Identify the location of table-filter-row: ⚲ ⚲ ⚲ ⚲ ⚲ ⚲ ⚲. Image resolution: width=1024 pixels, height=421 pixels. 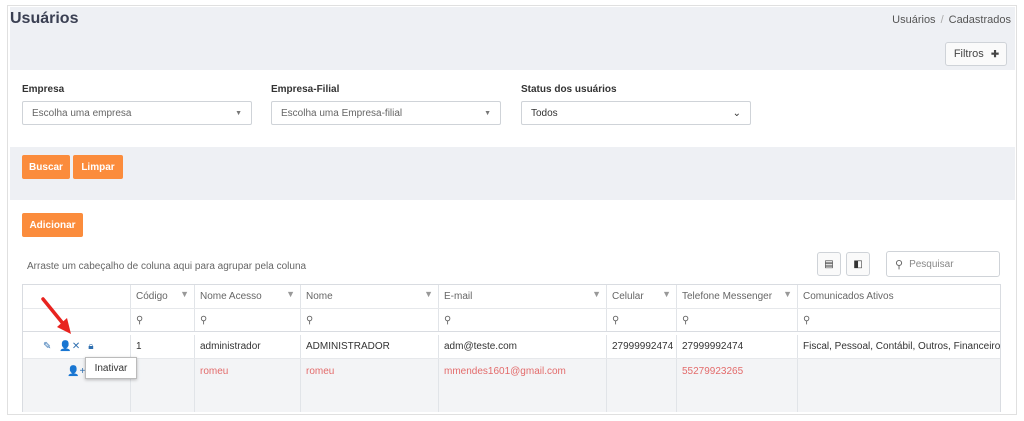
(511, 320).